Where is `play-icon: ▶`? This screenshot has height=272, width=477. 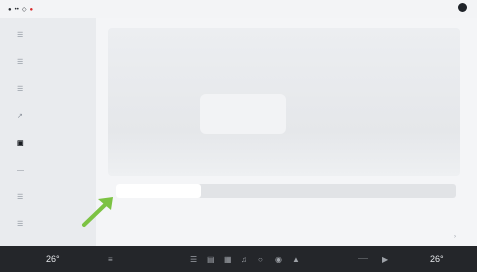 play-icon: ▶ is located at coordinates (385, 259).